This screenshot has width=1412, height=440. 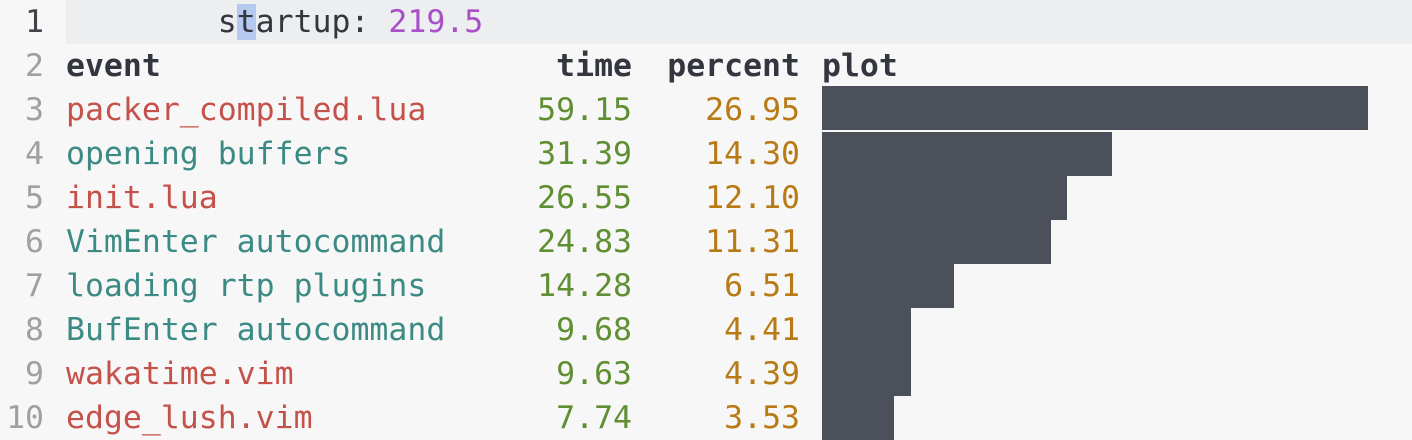 What do you see at coordinates (860, 66) in the screenshot?
I see `column-header-plot: plot` at bounding box center [860, 66].